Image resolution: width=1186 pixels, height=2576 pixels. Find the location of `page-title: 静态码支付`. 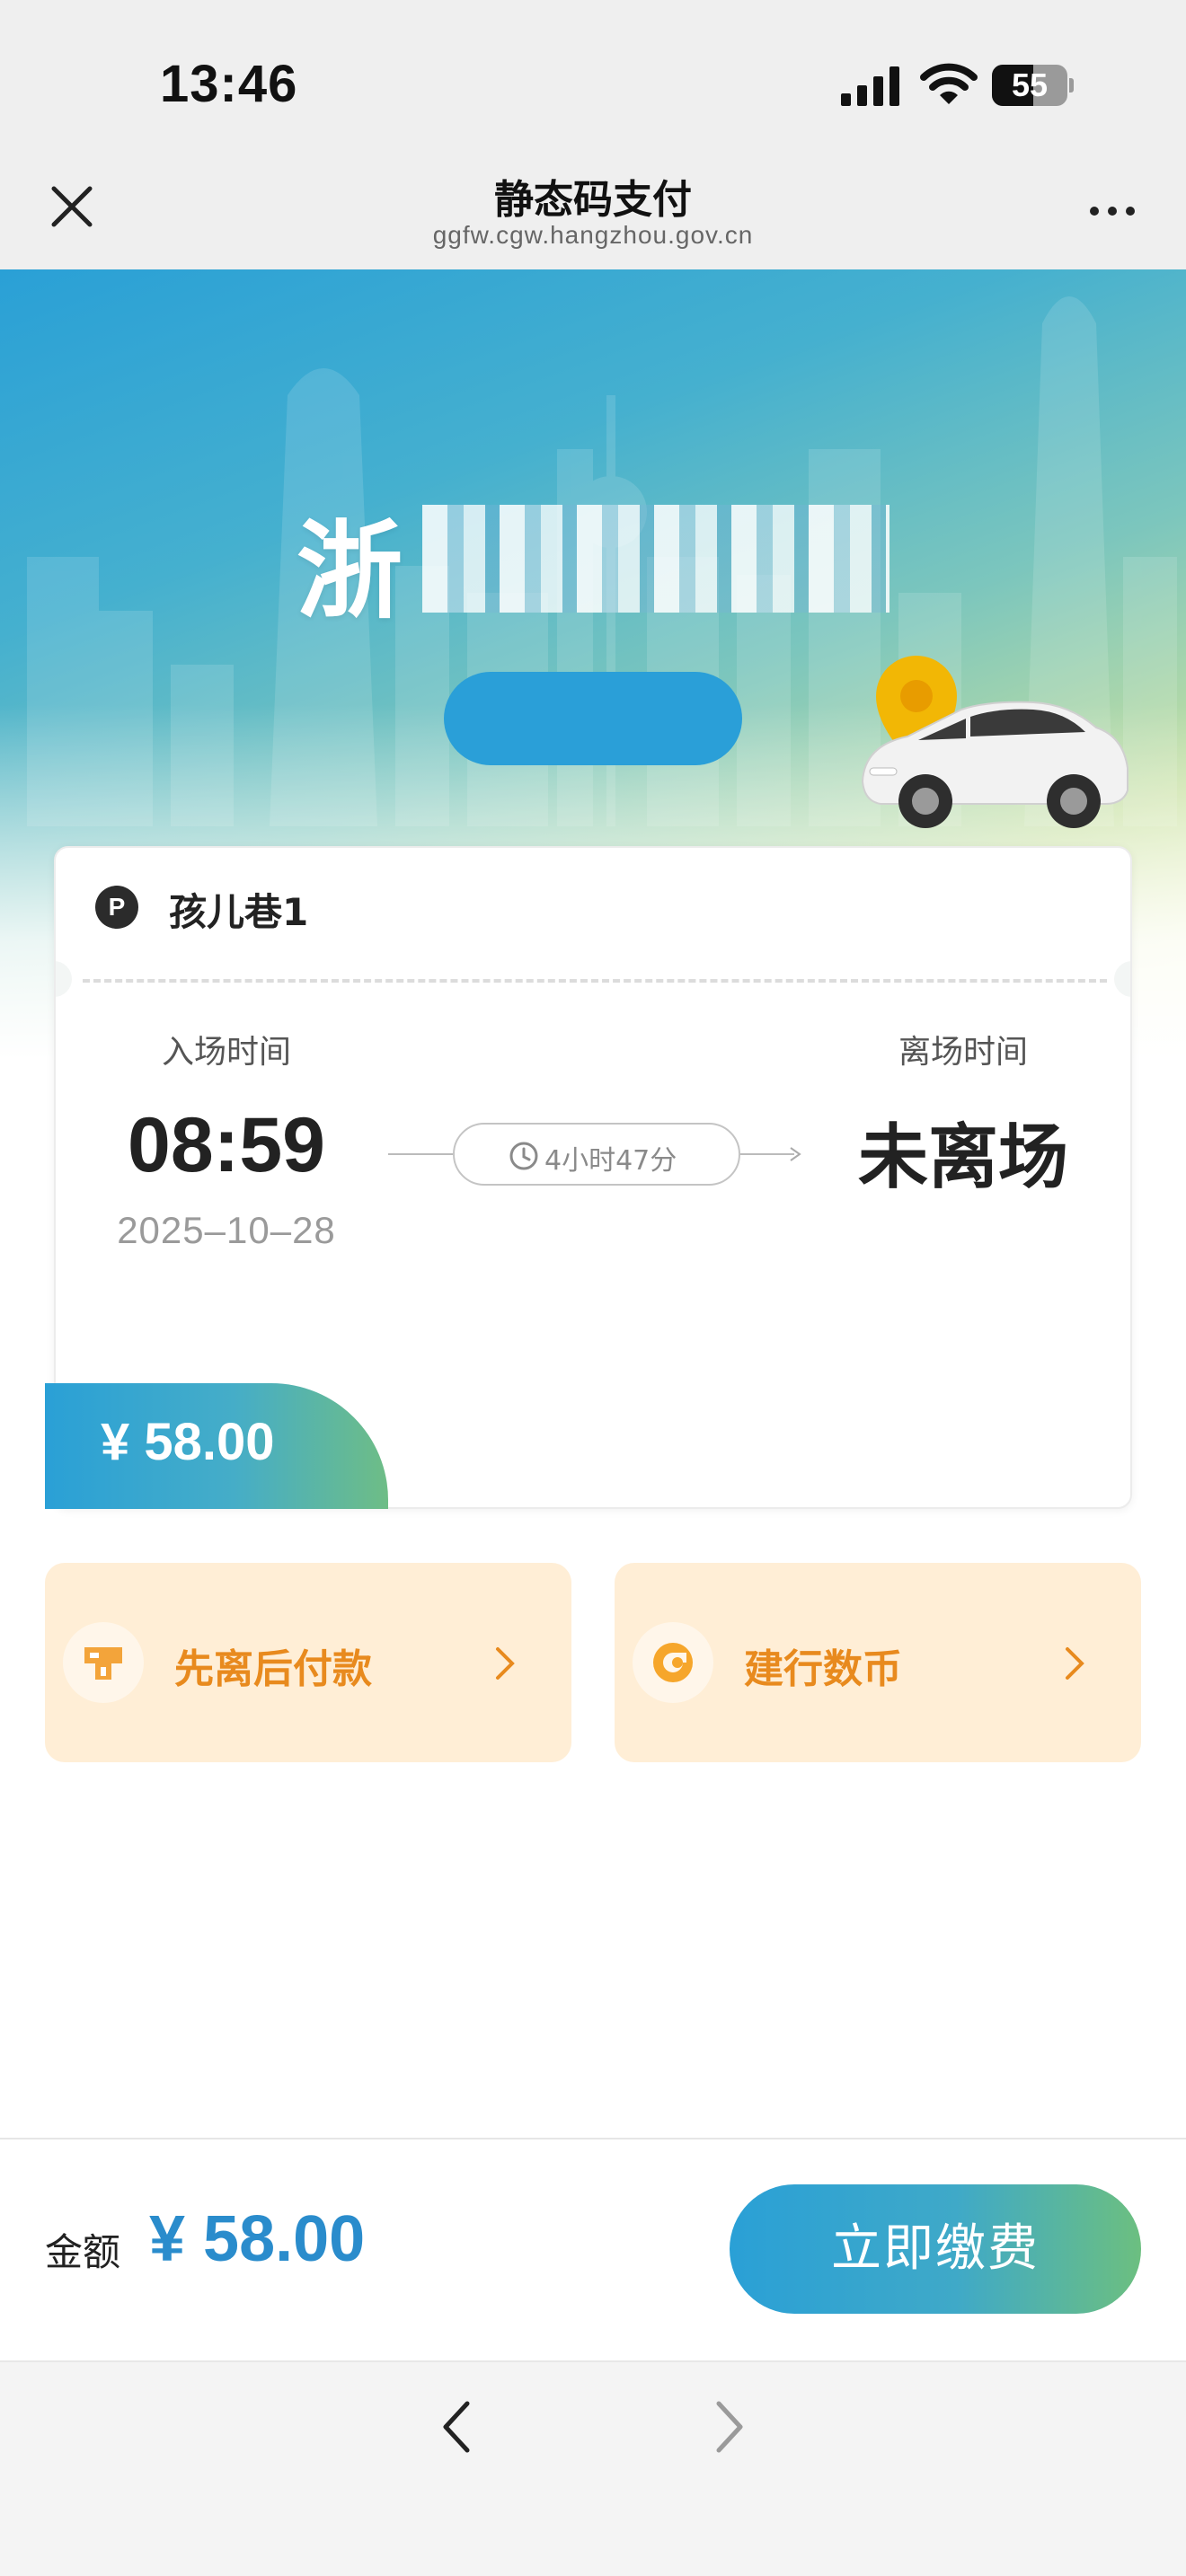

page-title: 静态码支付 is located at coordinates (593, 200).